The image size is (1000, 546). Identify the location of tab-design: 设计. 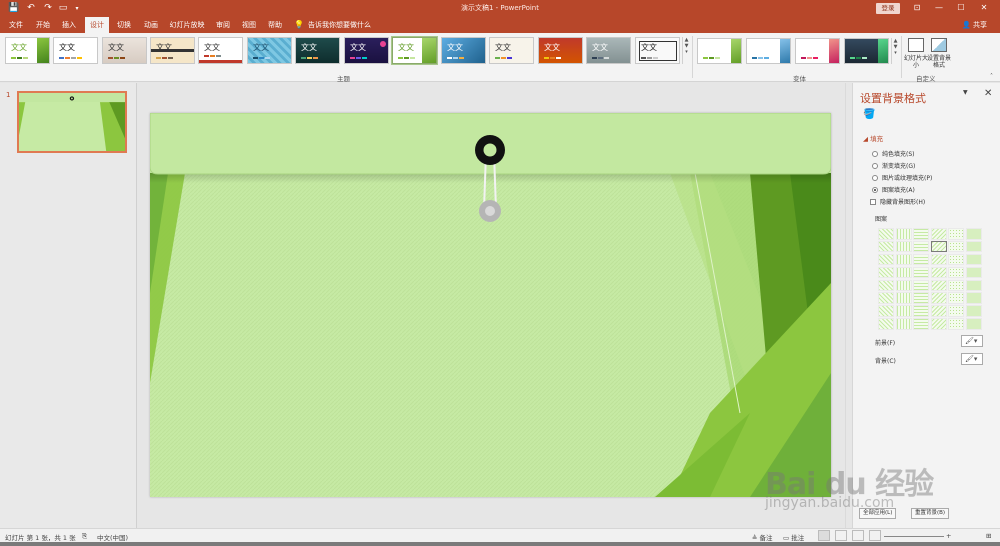
(97, 25).